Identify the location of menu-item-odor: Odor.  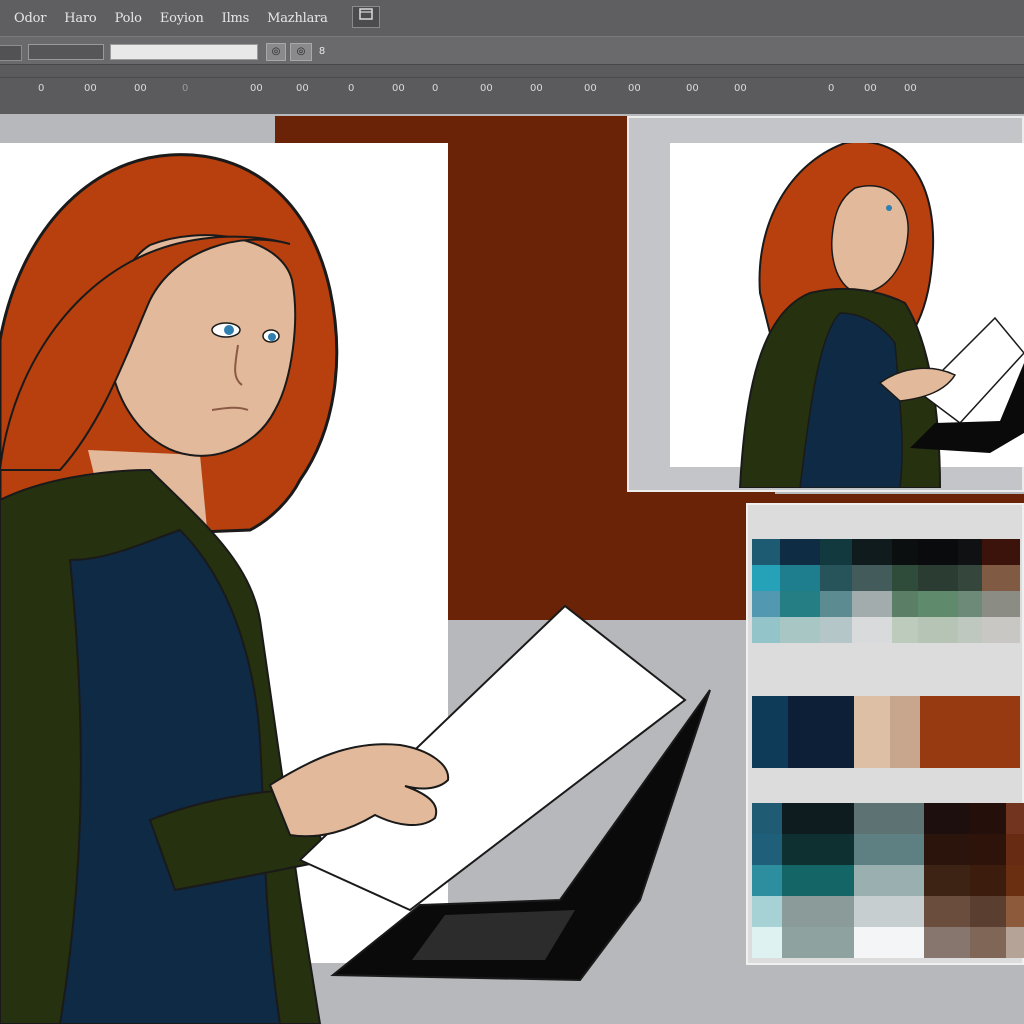
(30, 18).